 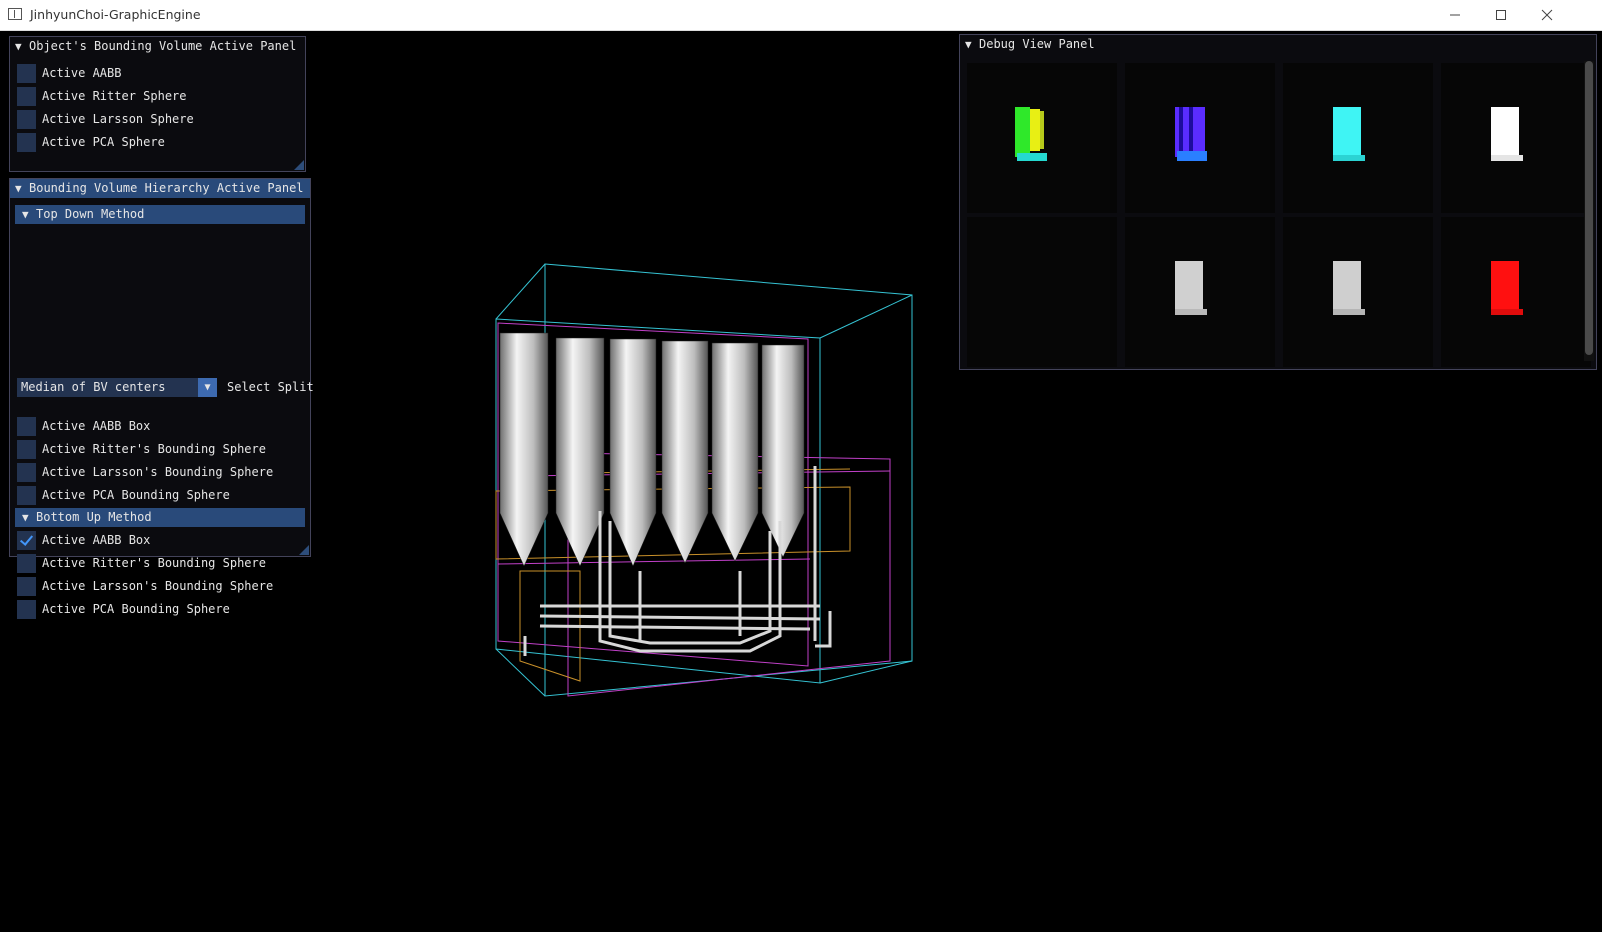 I want to click on maximize-icon, so click(x=1501, y=15).